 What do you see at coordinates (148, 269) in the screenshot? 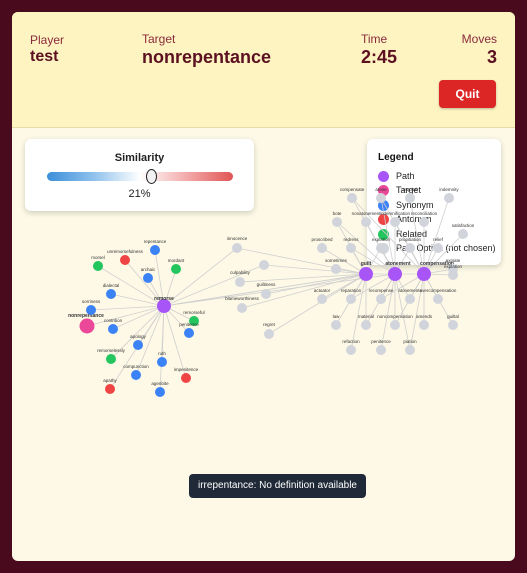
I see `graph-node-label: archaic` at bounding box center [148, 269].